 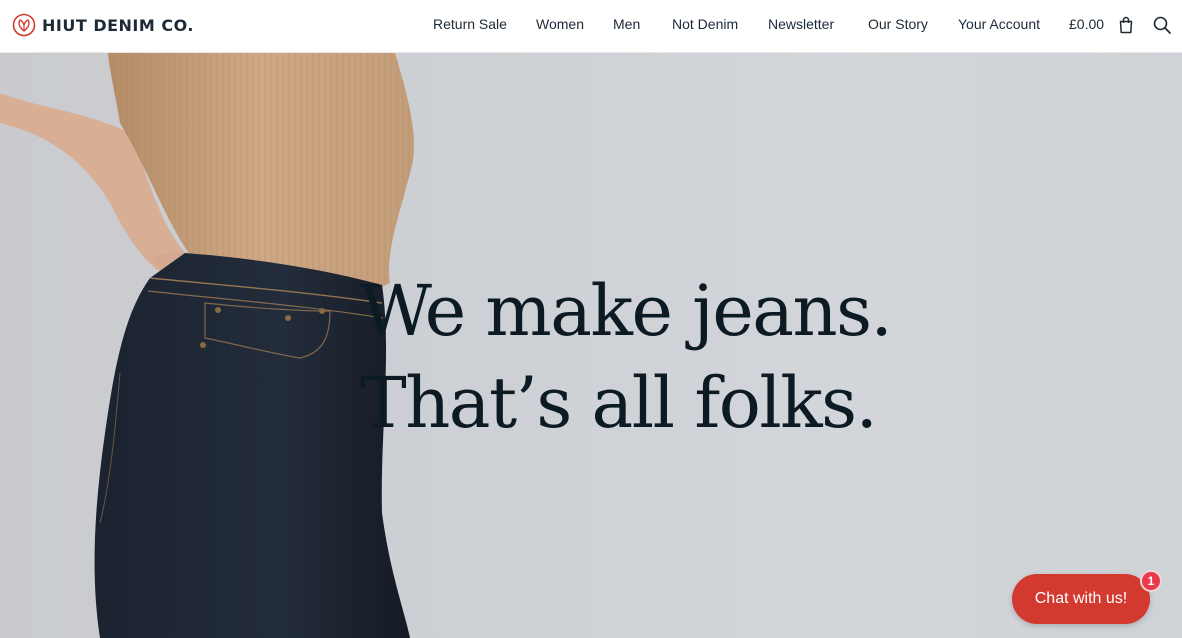 What do you see at coordinates (1151, 581) in the screenshot?
I see `chat-notification-badge: 1` at bounding box center [1151, 581].